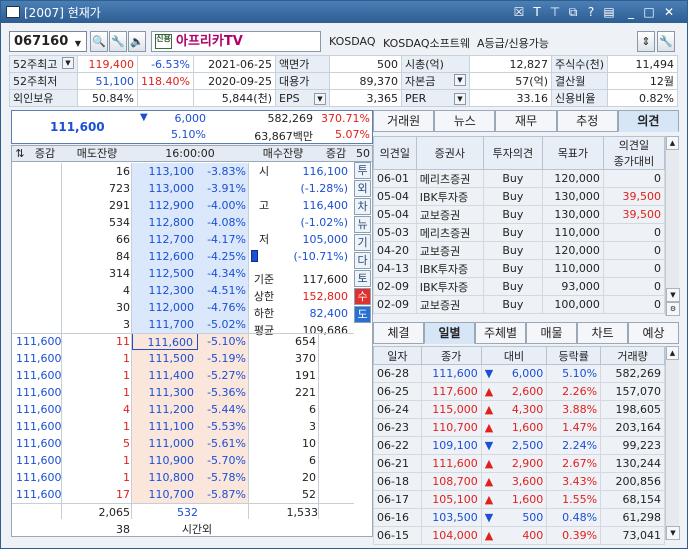 The height and width of the screenshot is (549, 688). What do you see at coordinates (362, 224) in the screenshot?
I see `vtab-3: 뉴` at bounding box center [362, 224].